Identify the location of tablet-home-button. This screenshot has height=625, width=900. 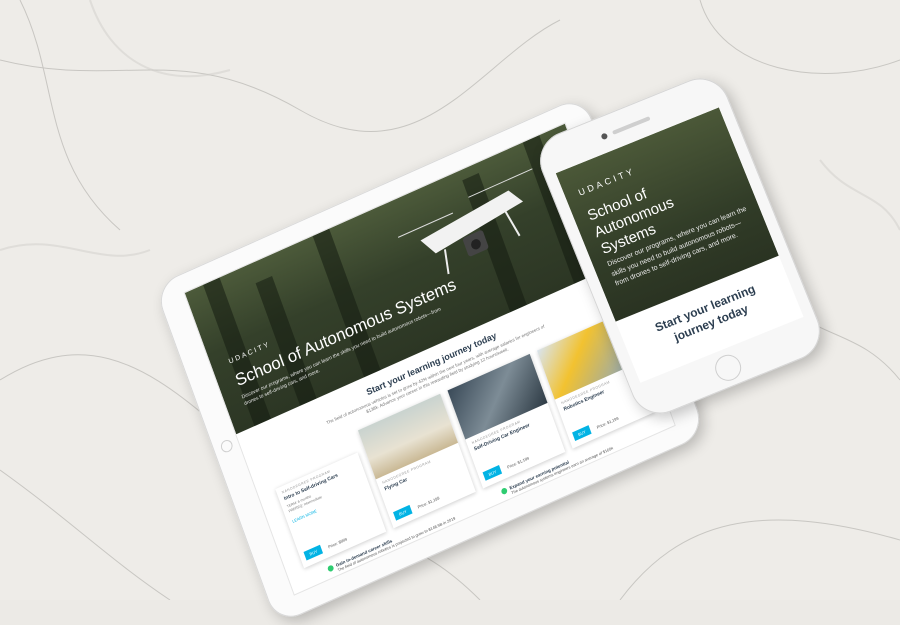
(227, 446).